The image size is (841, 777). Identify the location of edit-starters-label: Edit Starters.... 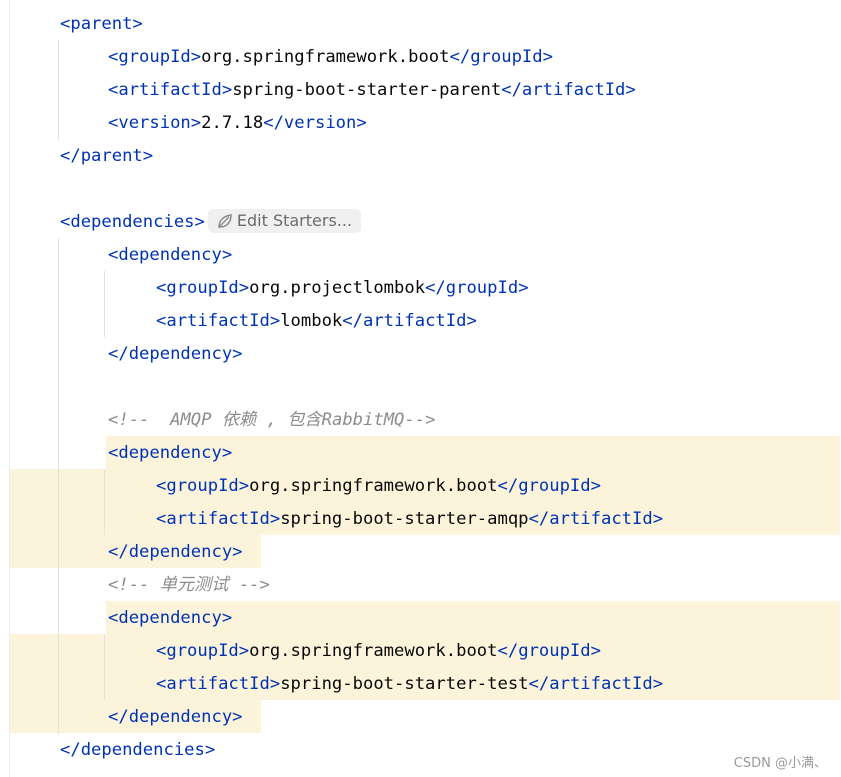
(294, 220).